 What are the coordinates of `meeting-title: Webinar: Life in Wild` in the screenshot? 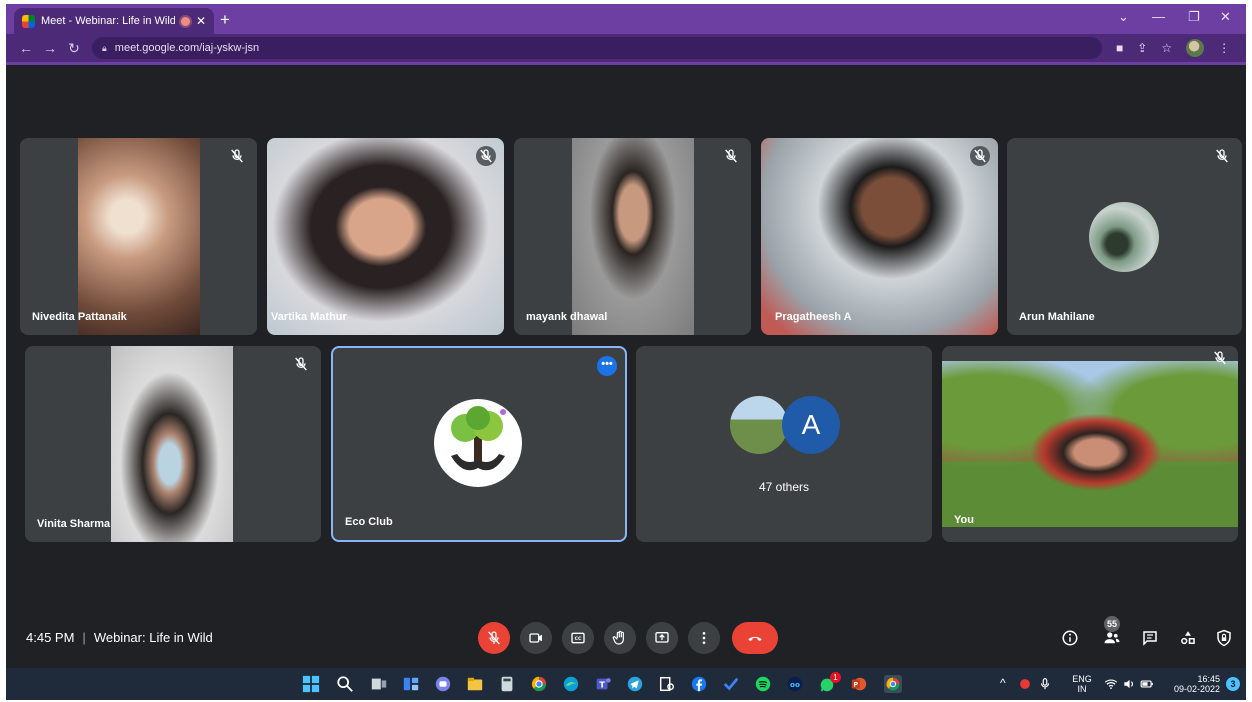 It's located at (153, 637).